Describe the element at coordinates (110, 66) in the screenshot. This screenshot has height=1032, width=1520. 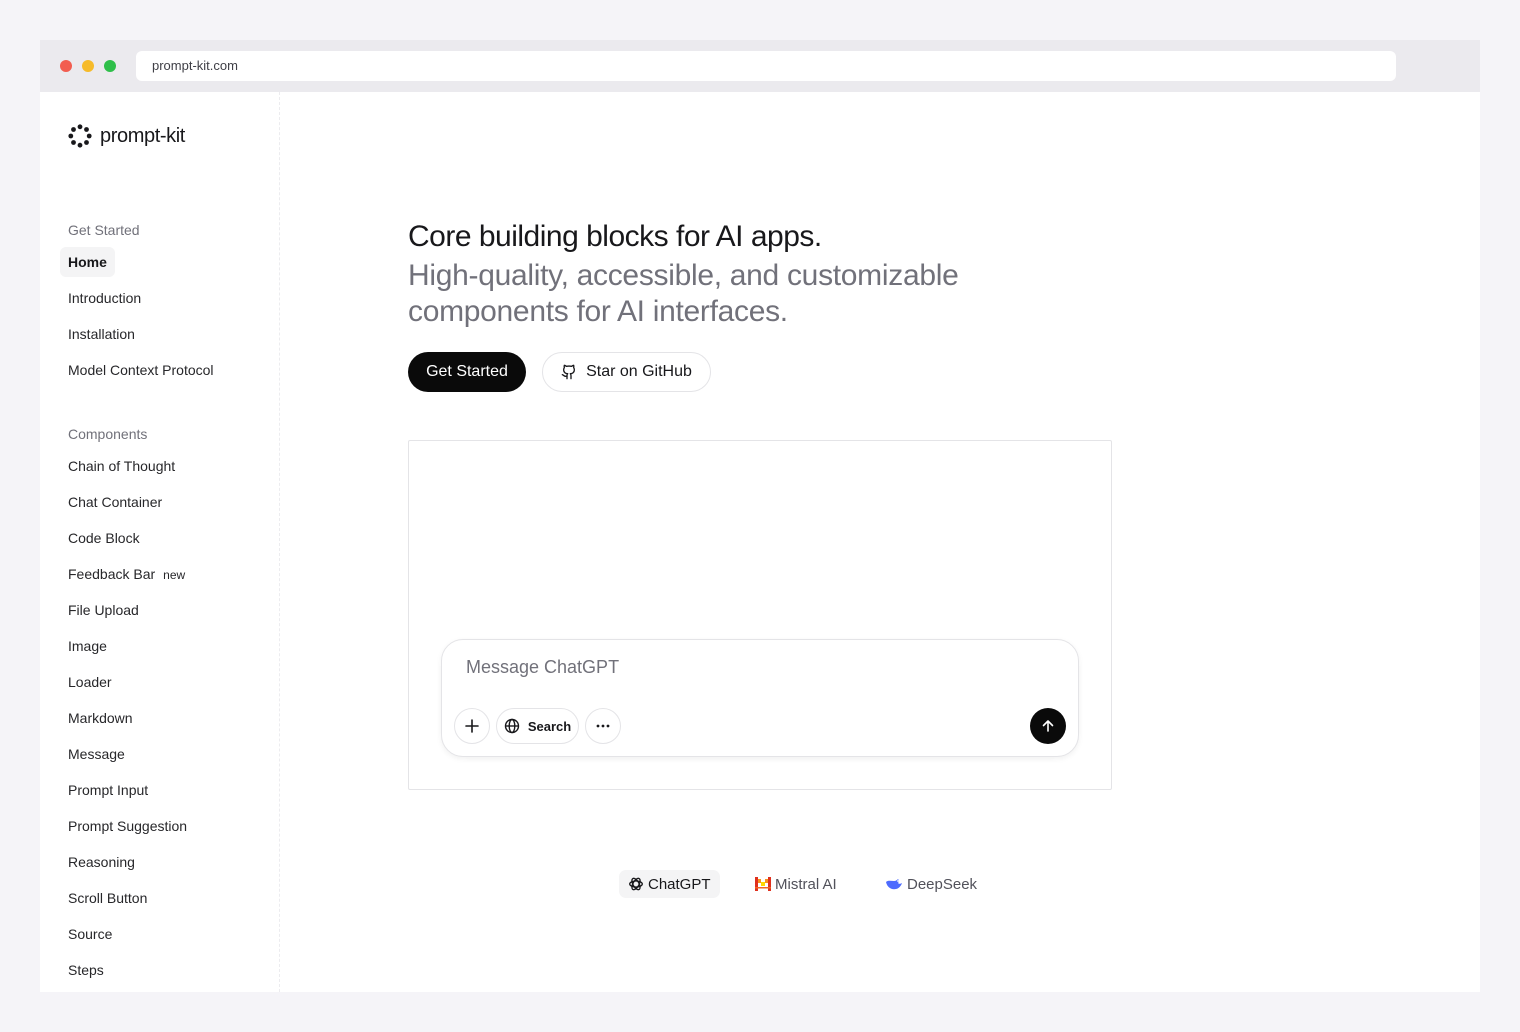
I see `maximize-window-button` at that location.